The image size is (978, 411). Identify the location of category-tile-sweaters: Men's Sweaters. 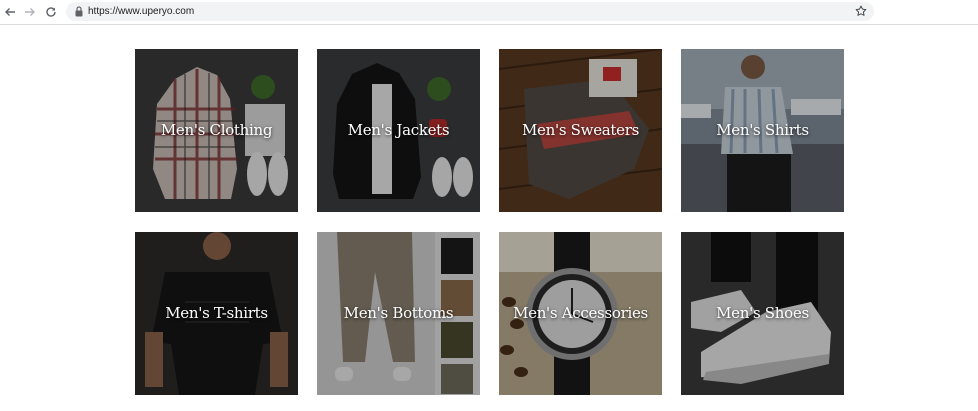
(580, 130).